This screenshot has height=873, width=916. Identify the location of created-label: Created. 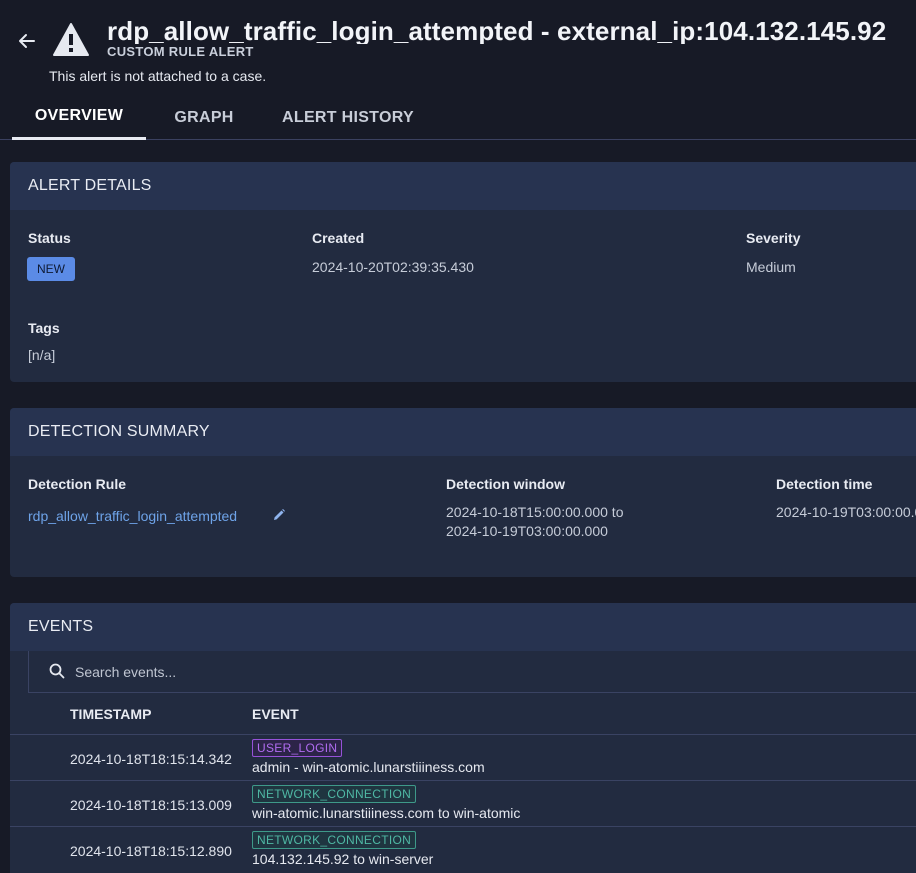
(338, 238).